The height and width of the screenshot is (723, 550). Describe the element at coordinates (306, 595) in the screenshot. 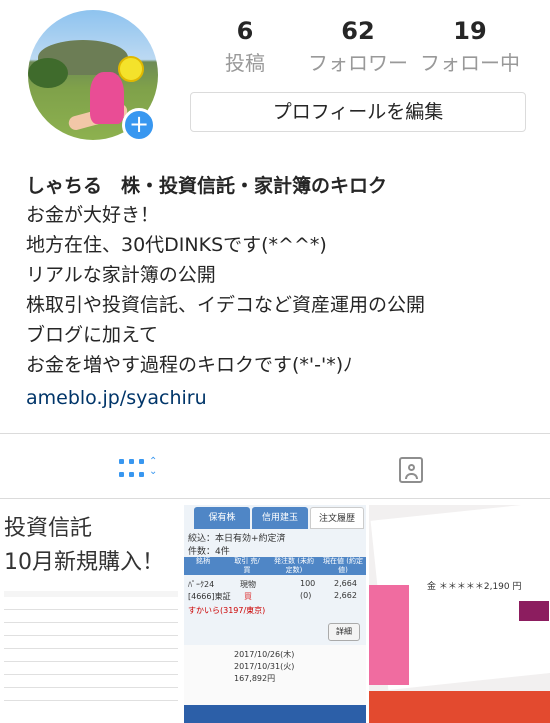

I see `cell-qty2: (0)` at that location.